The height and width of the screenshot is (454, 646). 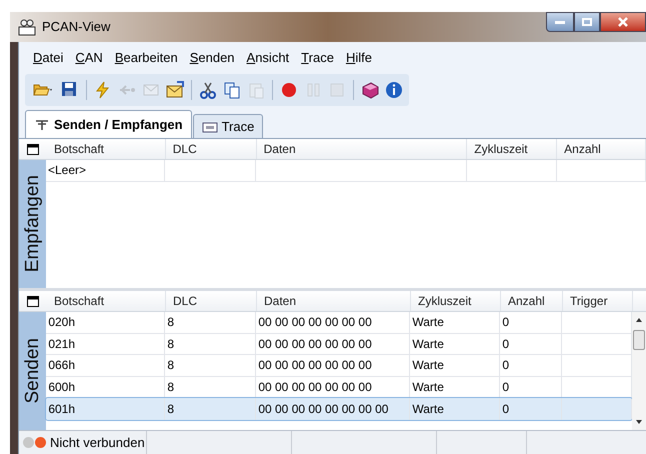 I want to click on menu-item: Datei, so click(x=48, y=58).